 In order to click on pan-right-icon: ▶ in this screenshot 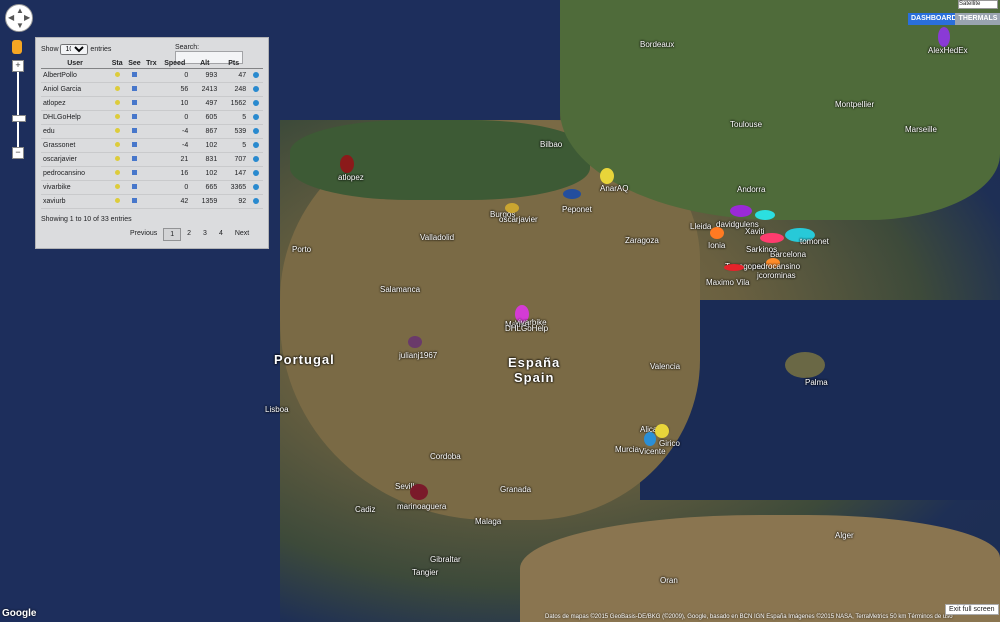, I will do `click(27, 17)`.